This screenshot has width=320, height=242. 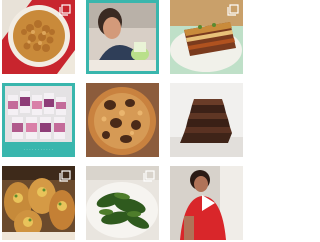 I want to click on smoothie-photo, so click(x=122, y=37).